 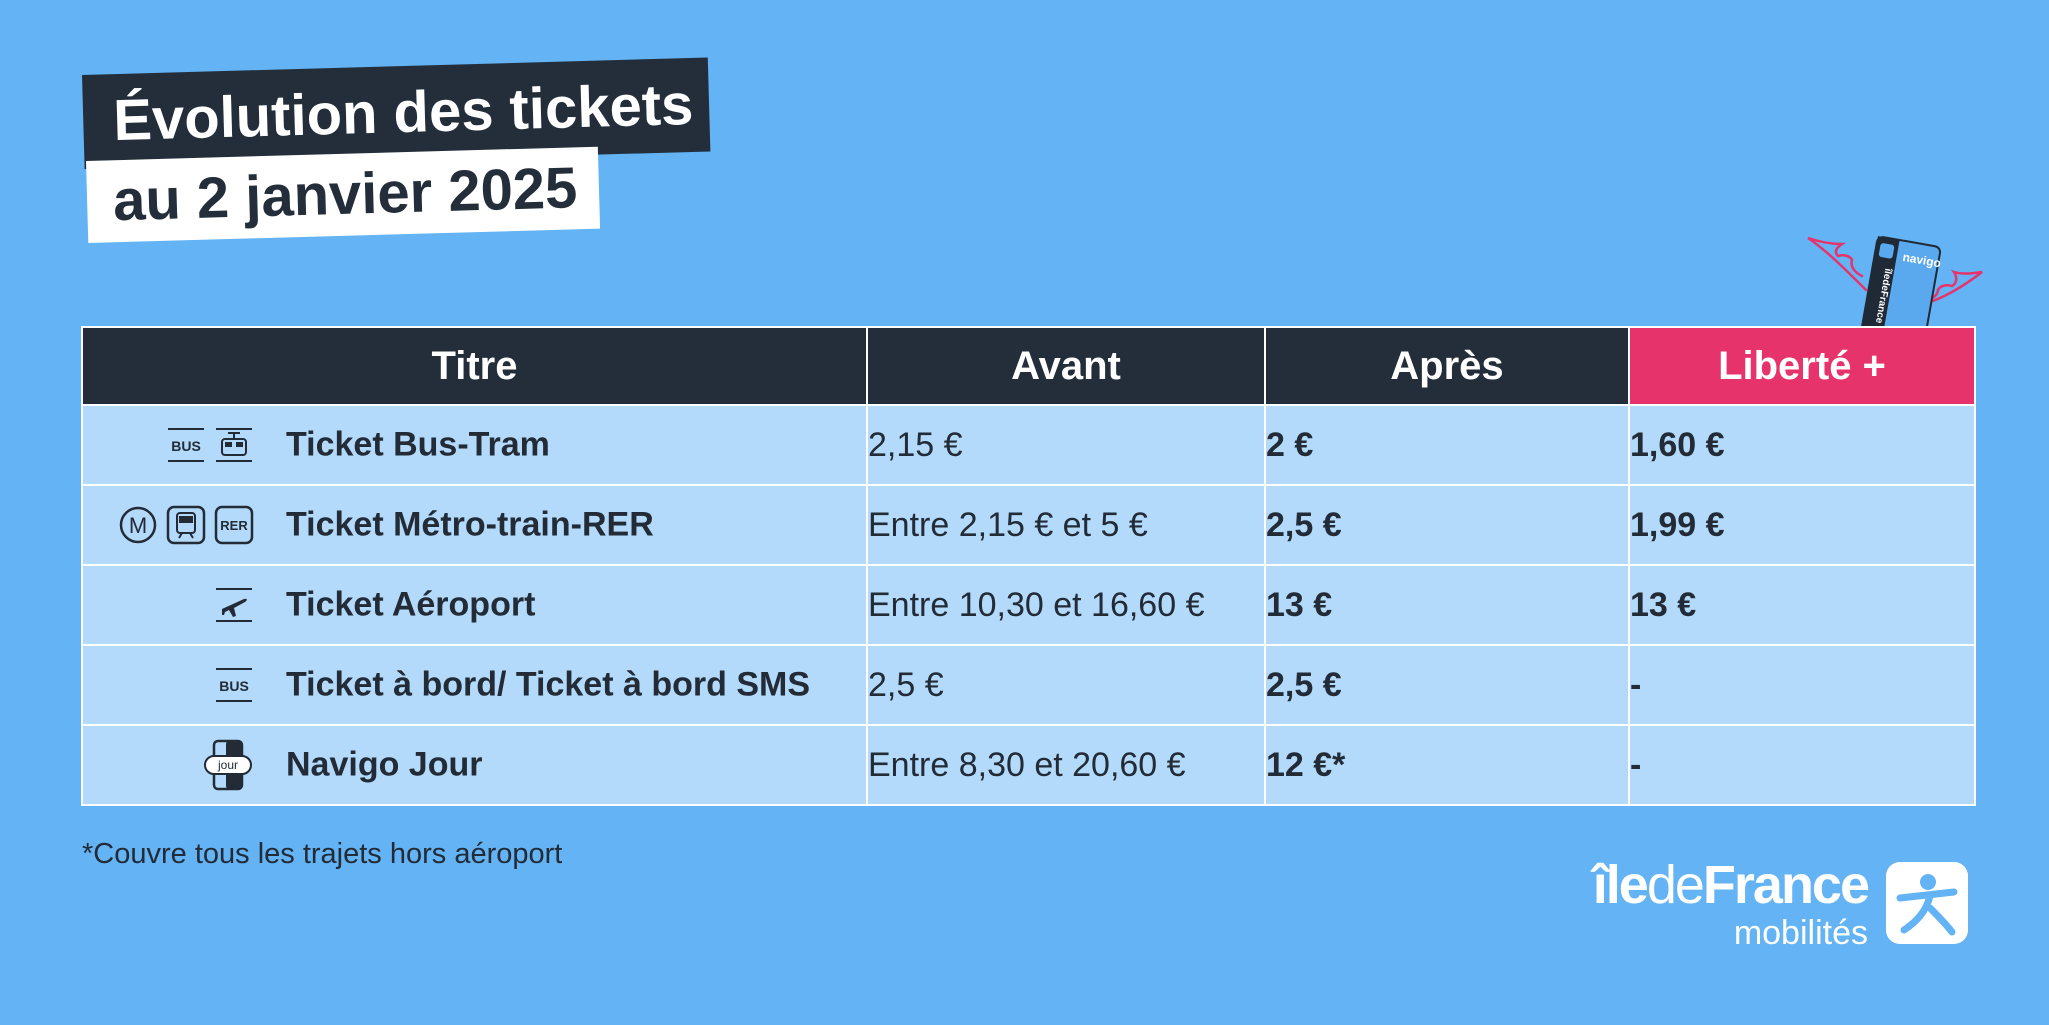 I want to click on cell-liberte: 13 €, so click(x=1802, y=605).